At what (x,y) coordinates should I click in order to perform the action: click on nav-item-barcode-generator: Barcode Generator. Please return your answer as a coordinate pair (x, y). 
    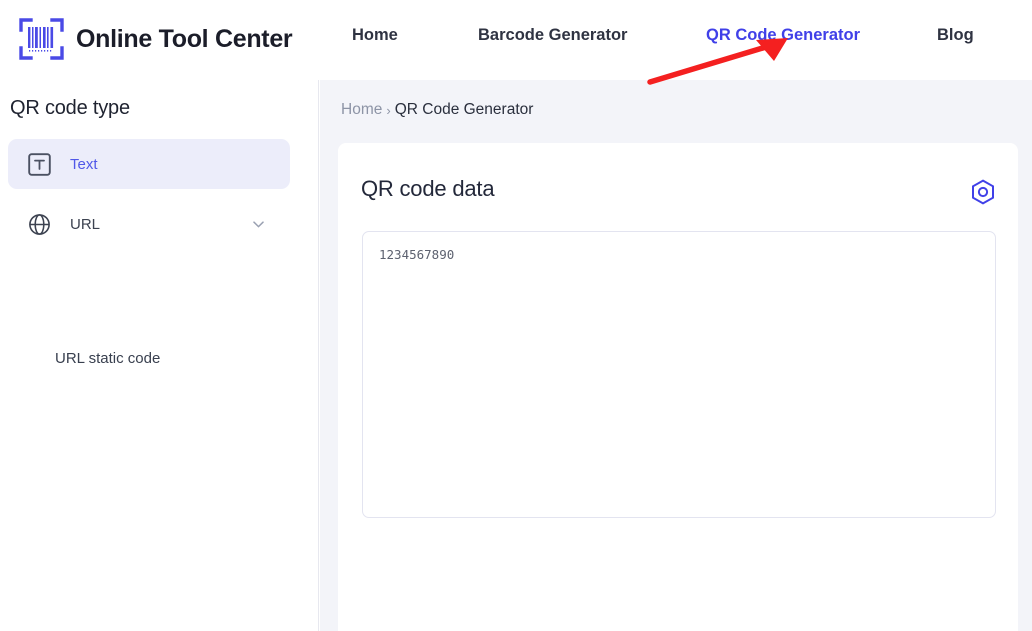
    Looking at the image, I should click on (552, 35).